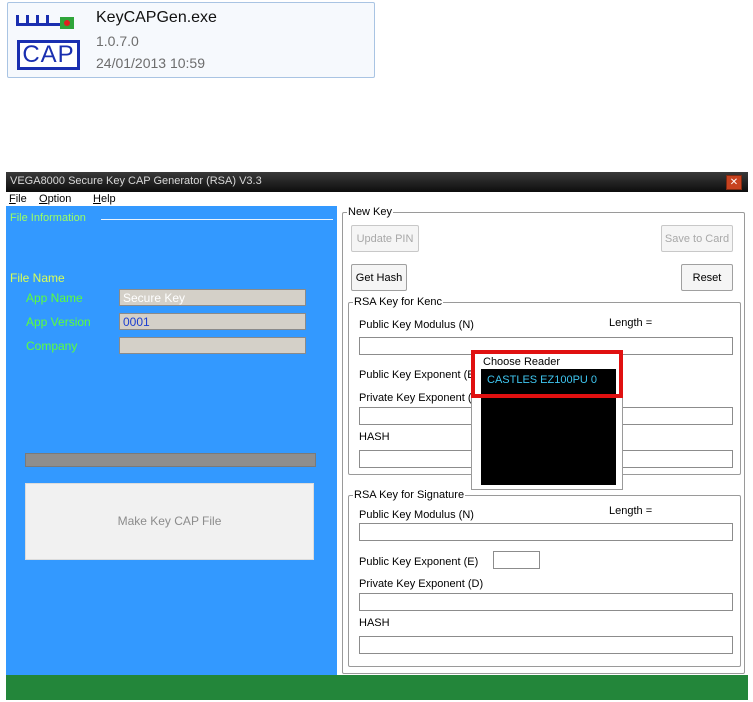 This screenshot has width=753, height=702. I want to click on app-version-field: 0001, so click(212, 321).